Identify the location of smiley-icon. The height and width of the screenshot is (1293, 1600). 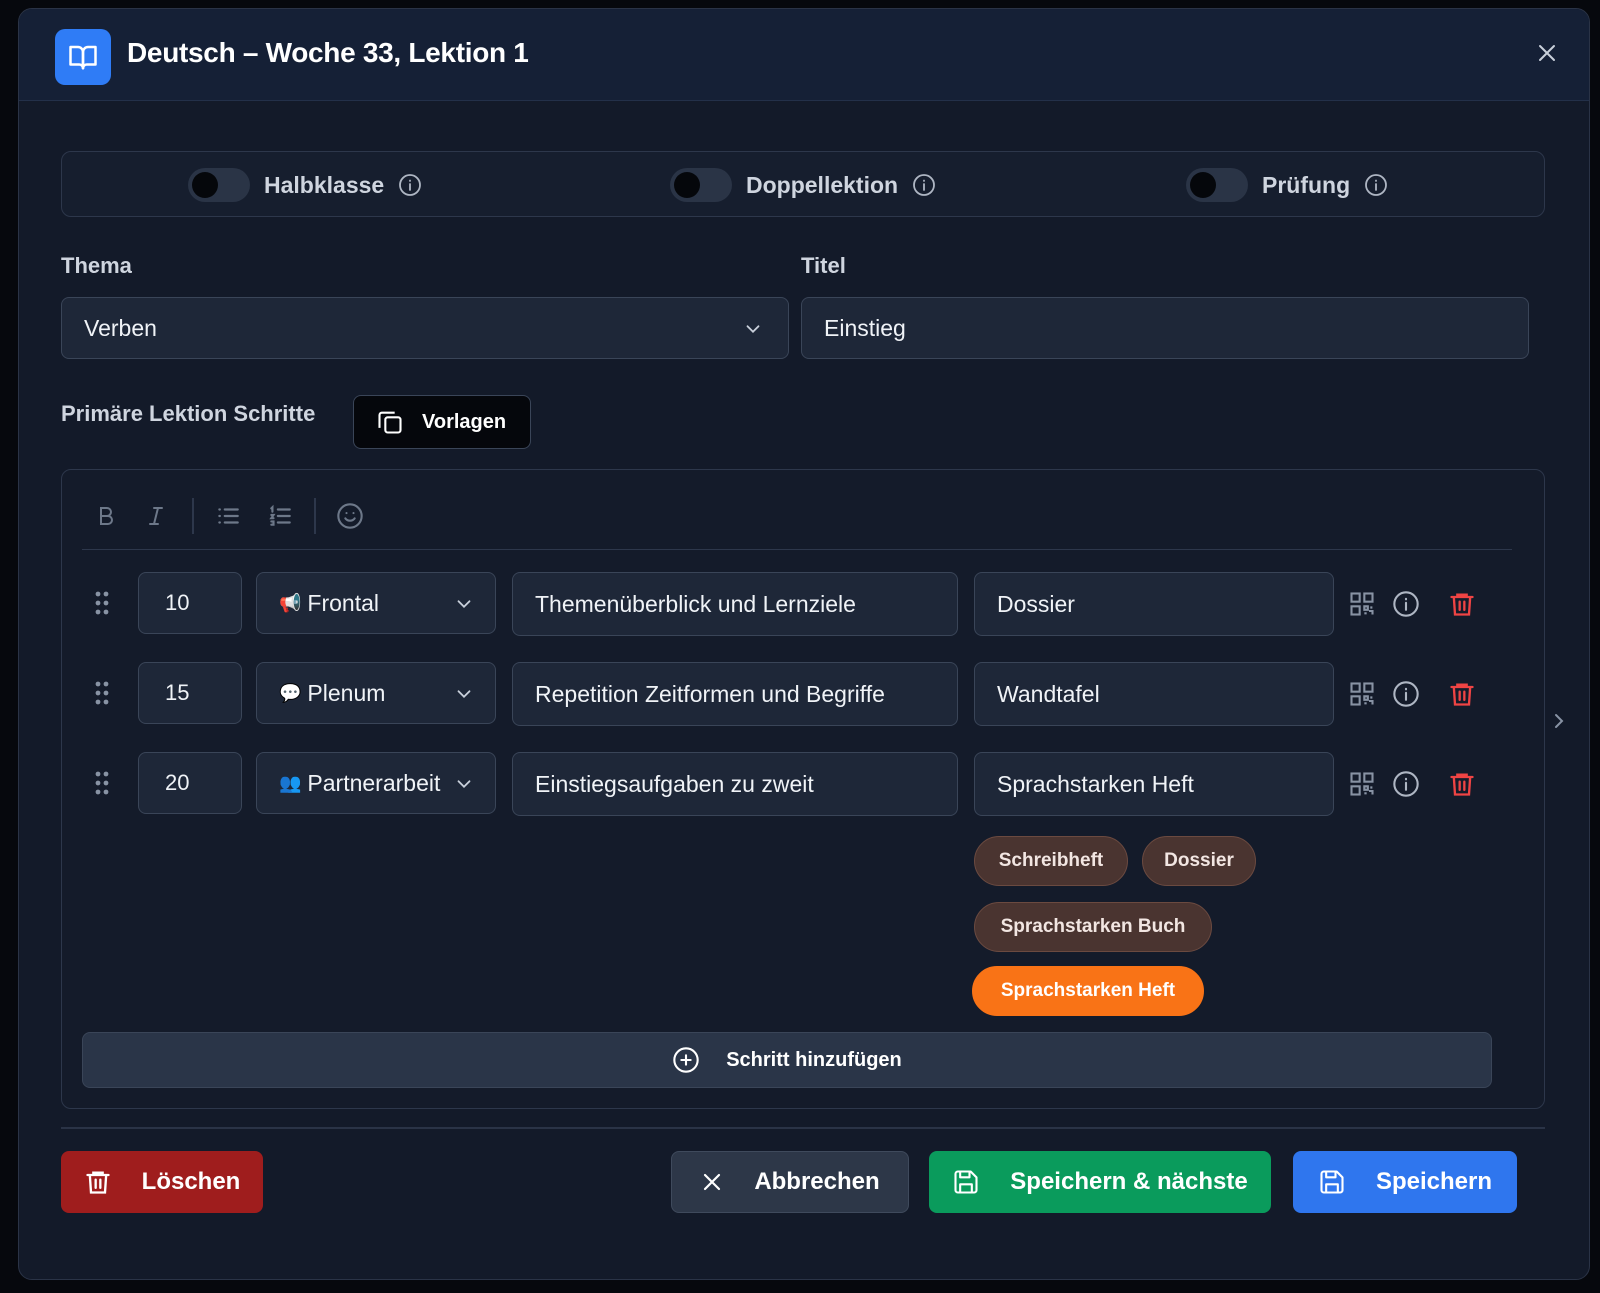
(350, 516).